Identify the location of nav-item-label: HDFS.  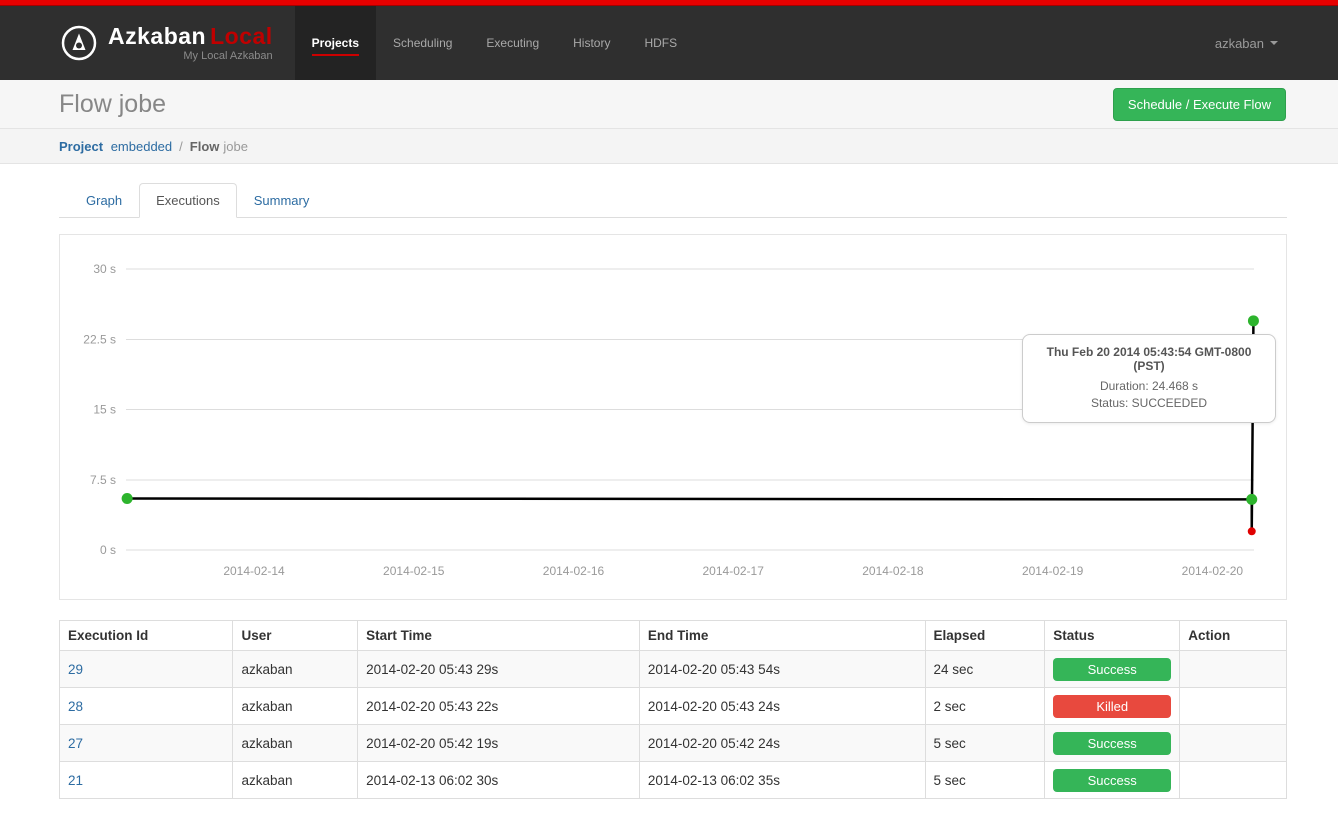
(661, 43).